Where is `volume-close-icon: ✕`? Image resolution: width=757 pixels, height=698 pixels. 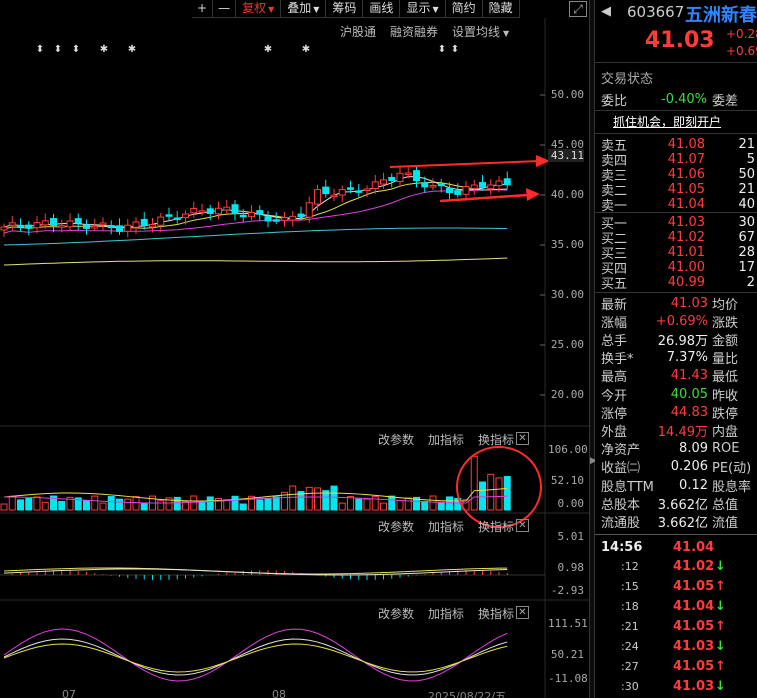 volume-close-icon: ✕ is located at coordinates (522, 438).